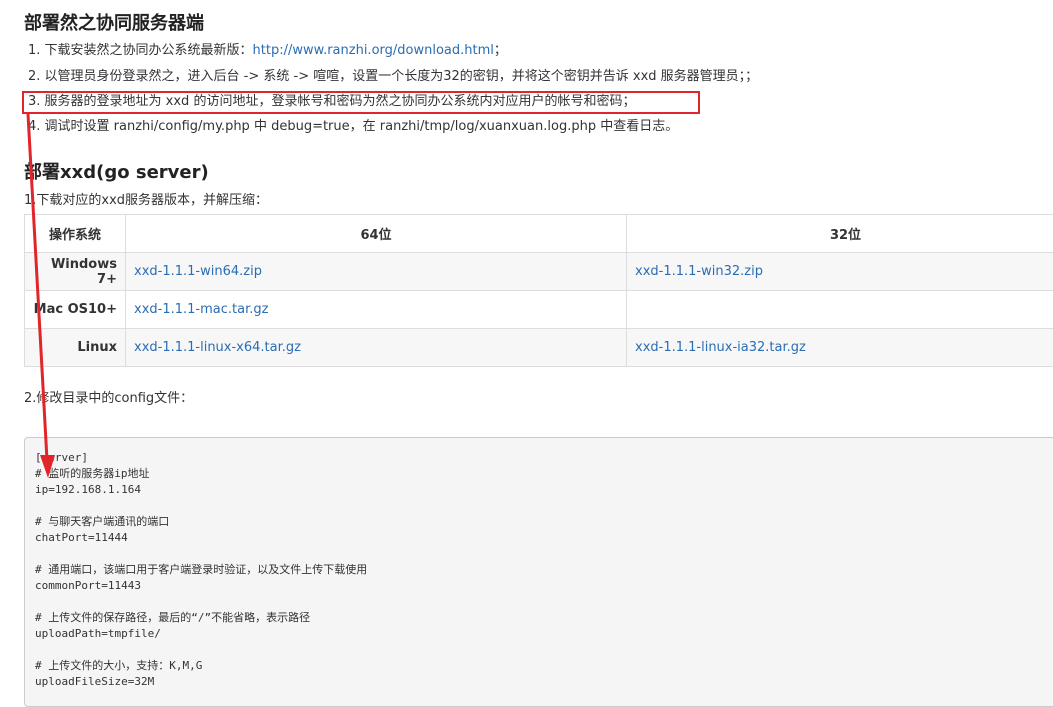  Describe the element at coordinates (544, 522) in the screenshot. I see `code-line: # 与聊天客户端通讯的端口` at that location.